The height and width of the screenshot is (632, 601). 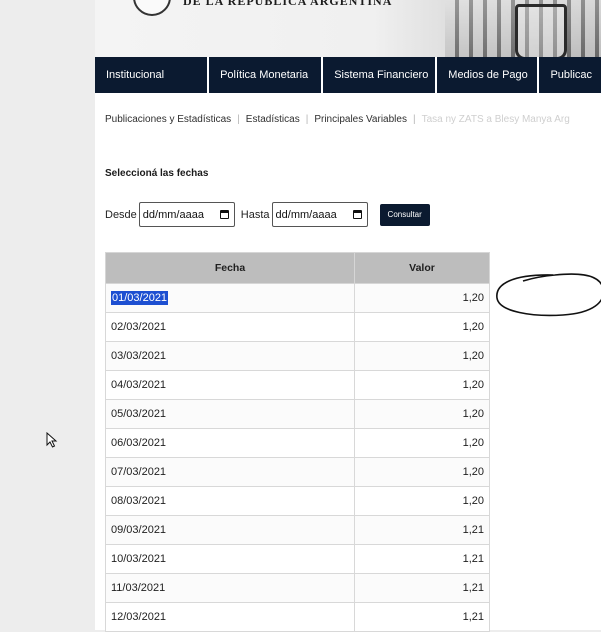 I want to click on date-cell: 11/03/2021, so click(x=230, y=588).